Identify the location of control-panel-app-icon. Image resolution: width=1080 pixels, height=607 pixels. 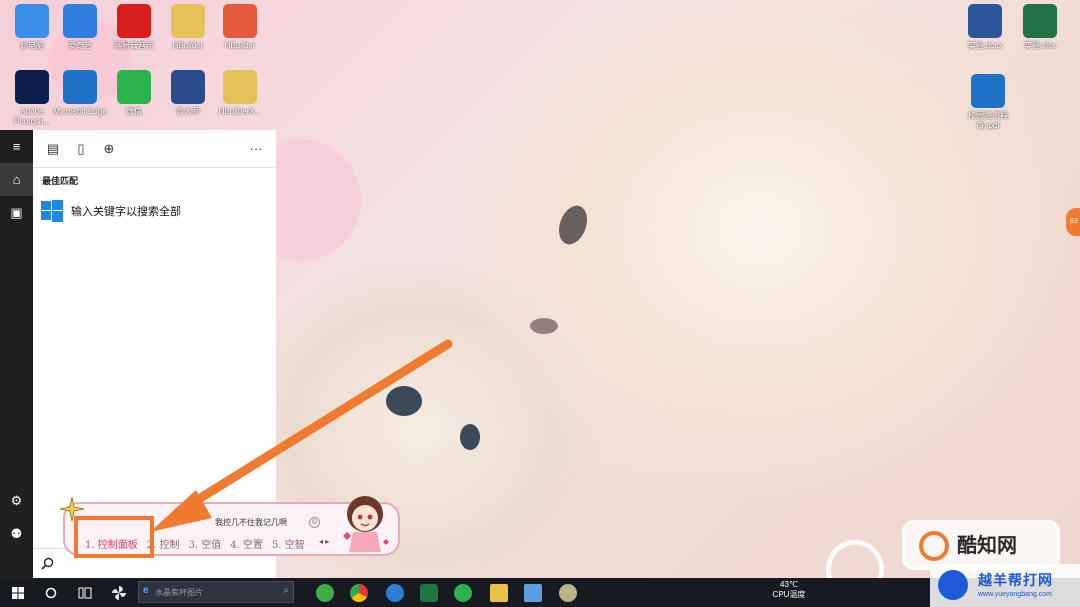
(533, 592).